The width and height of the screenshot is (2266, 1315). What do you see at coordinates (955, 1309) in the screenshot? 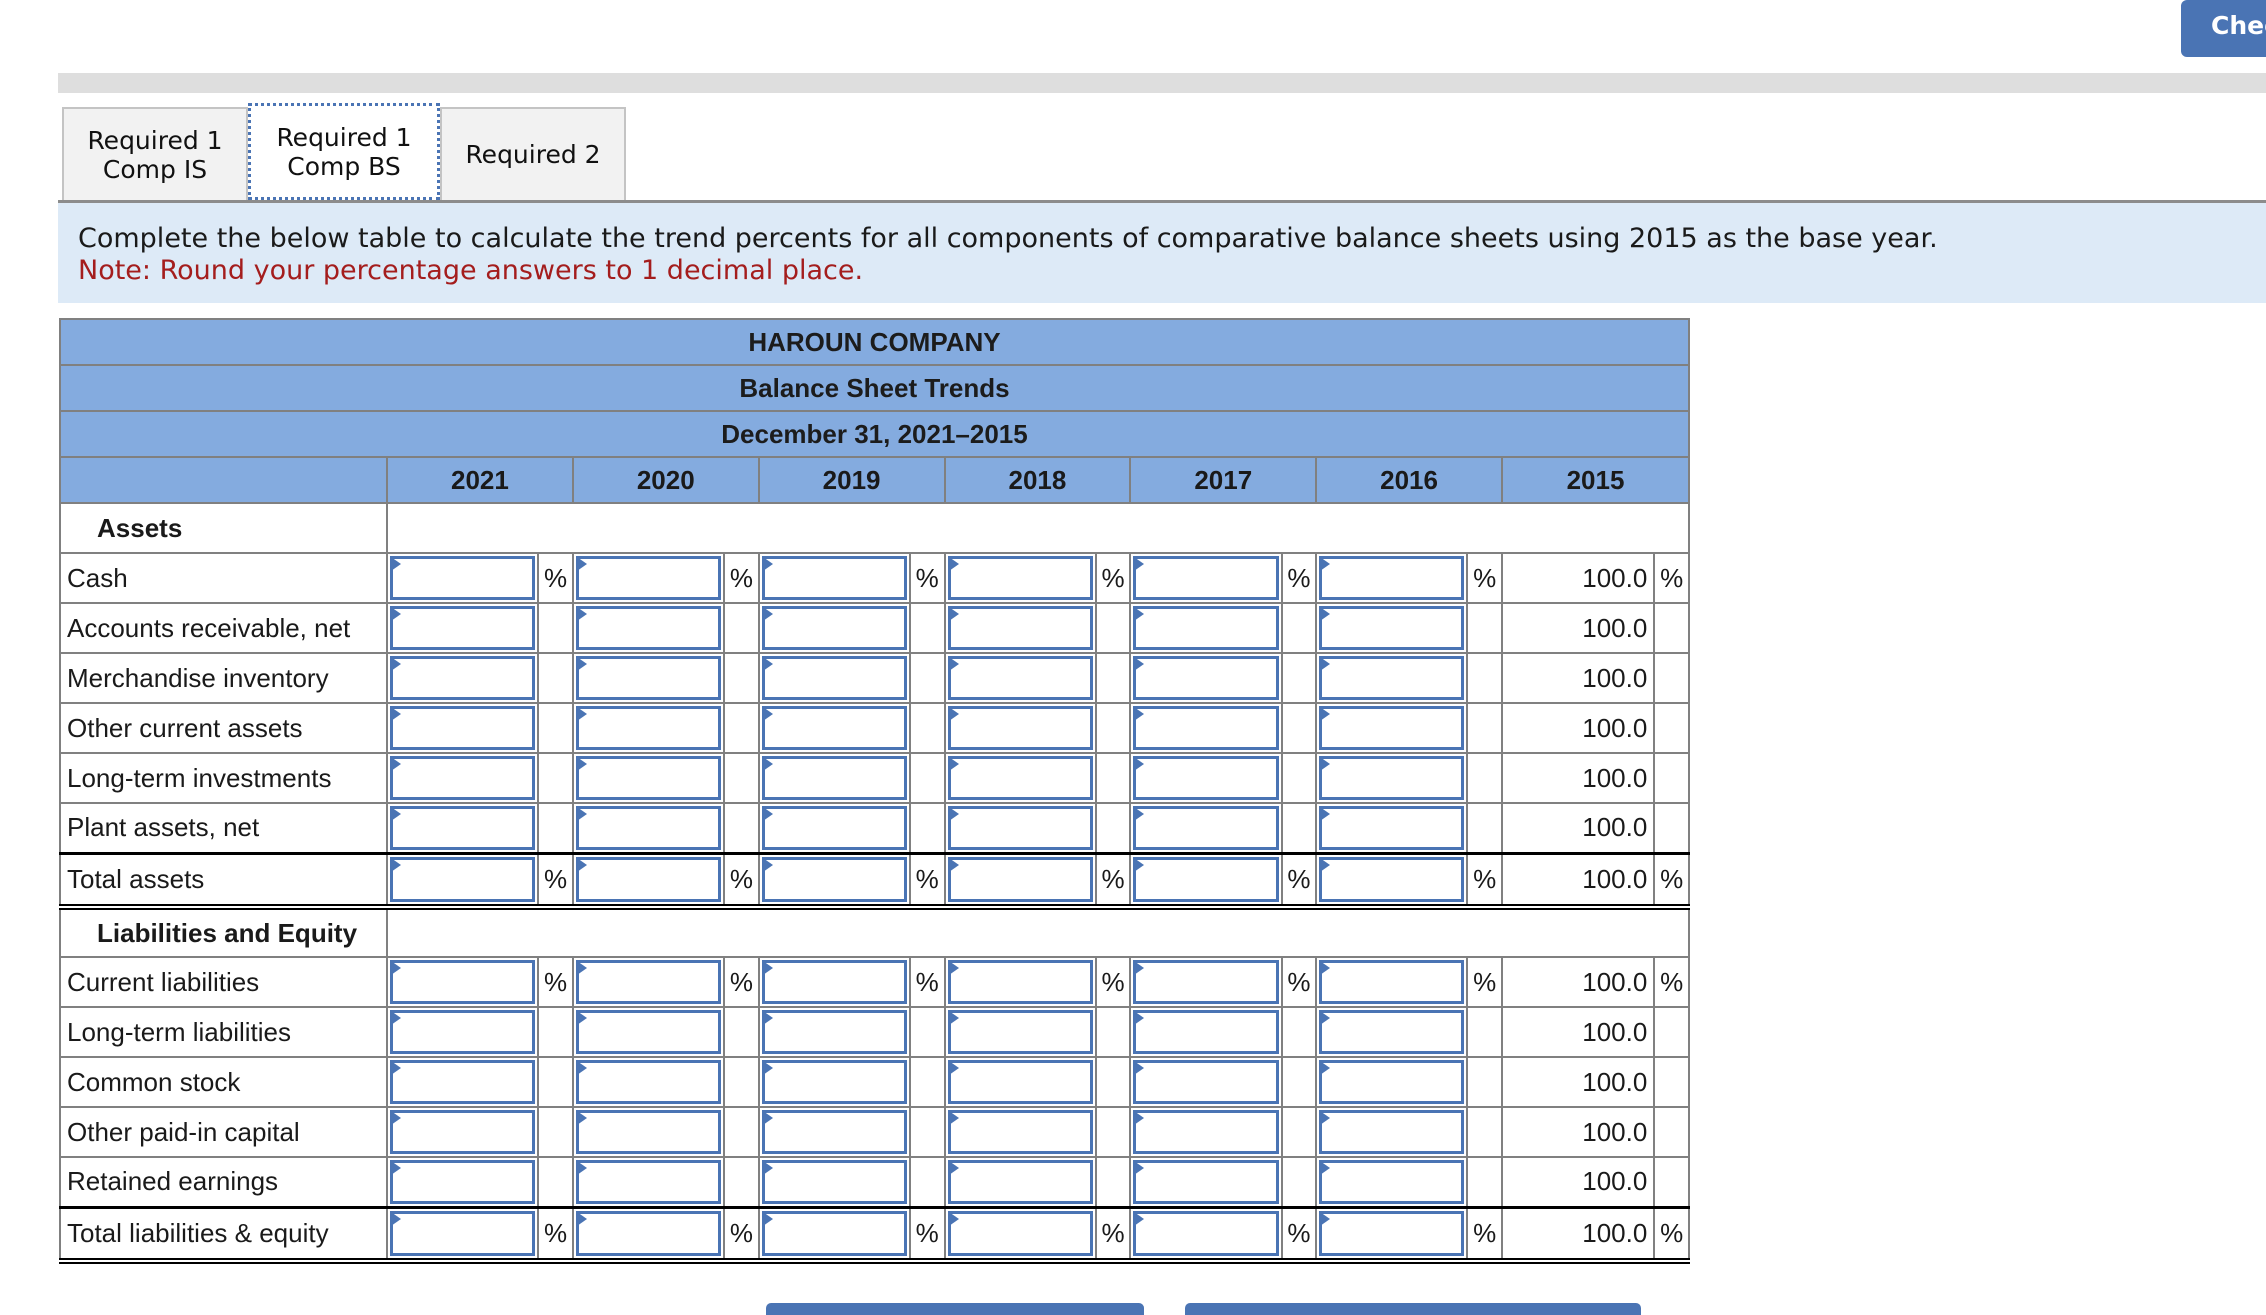
I see `prev-button` at bounding box center [955, 1309].